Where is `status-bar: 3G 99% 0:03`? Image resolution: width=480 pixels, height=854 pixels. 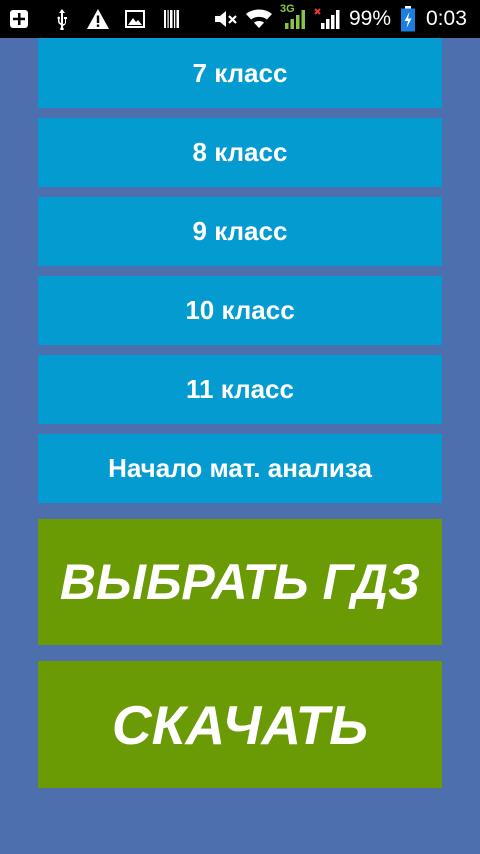 status-bar: 3G 99% 0:03 is located at coordinates (240, 19).